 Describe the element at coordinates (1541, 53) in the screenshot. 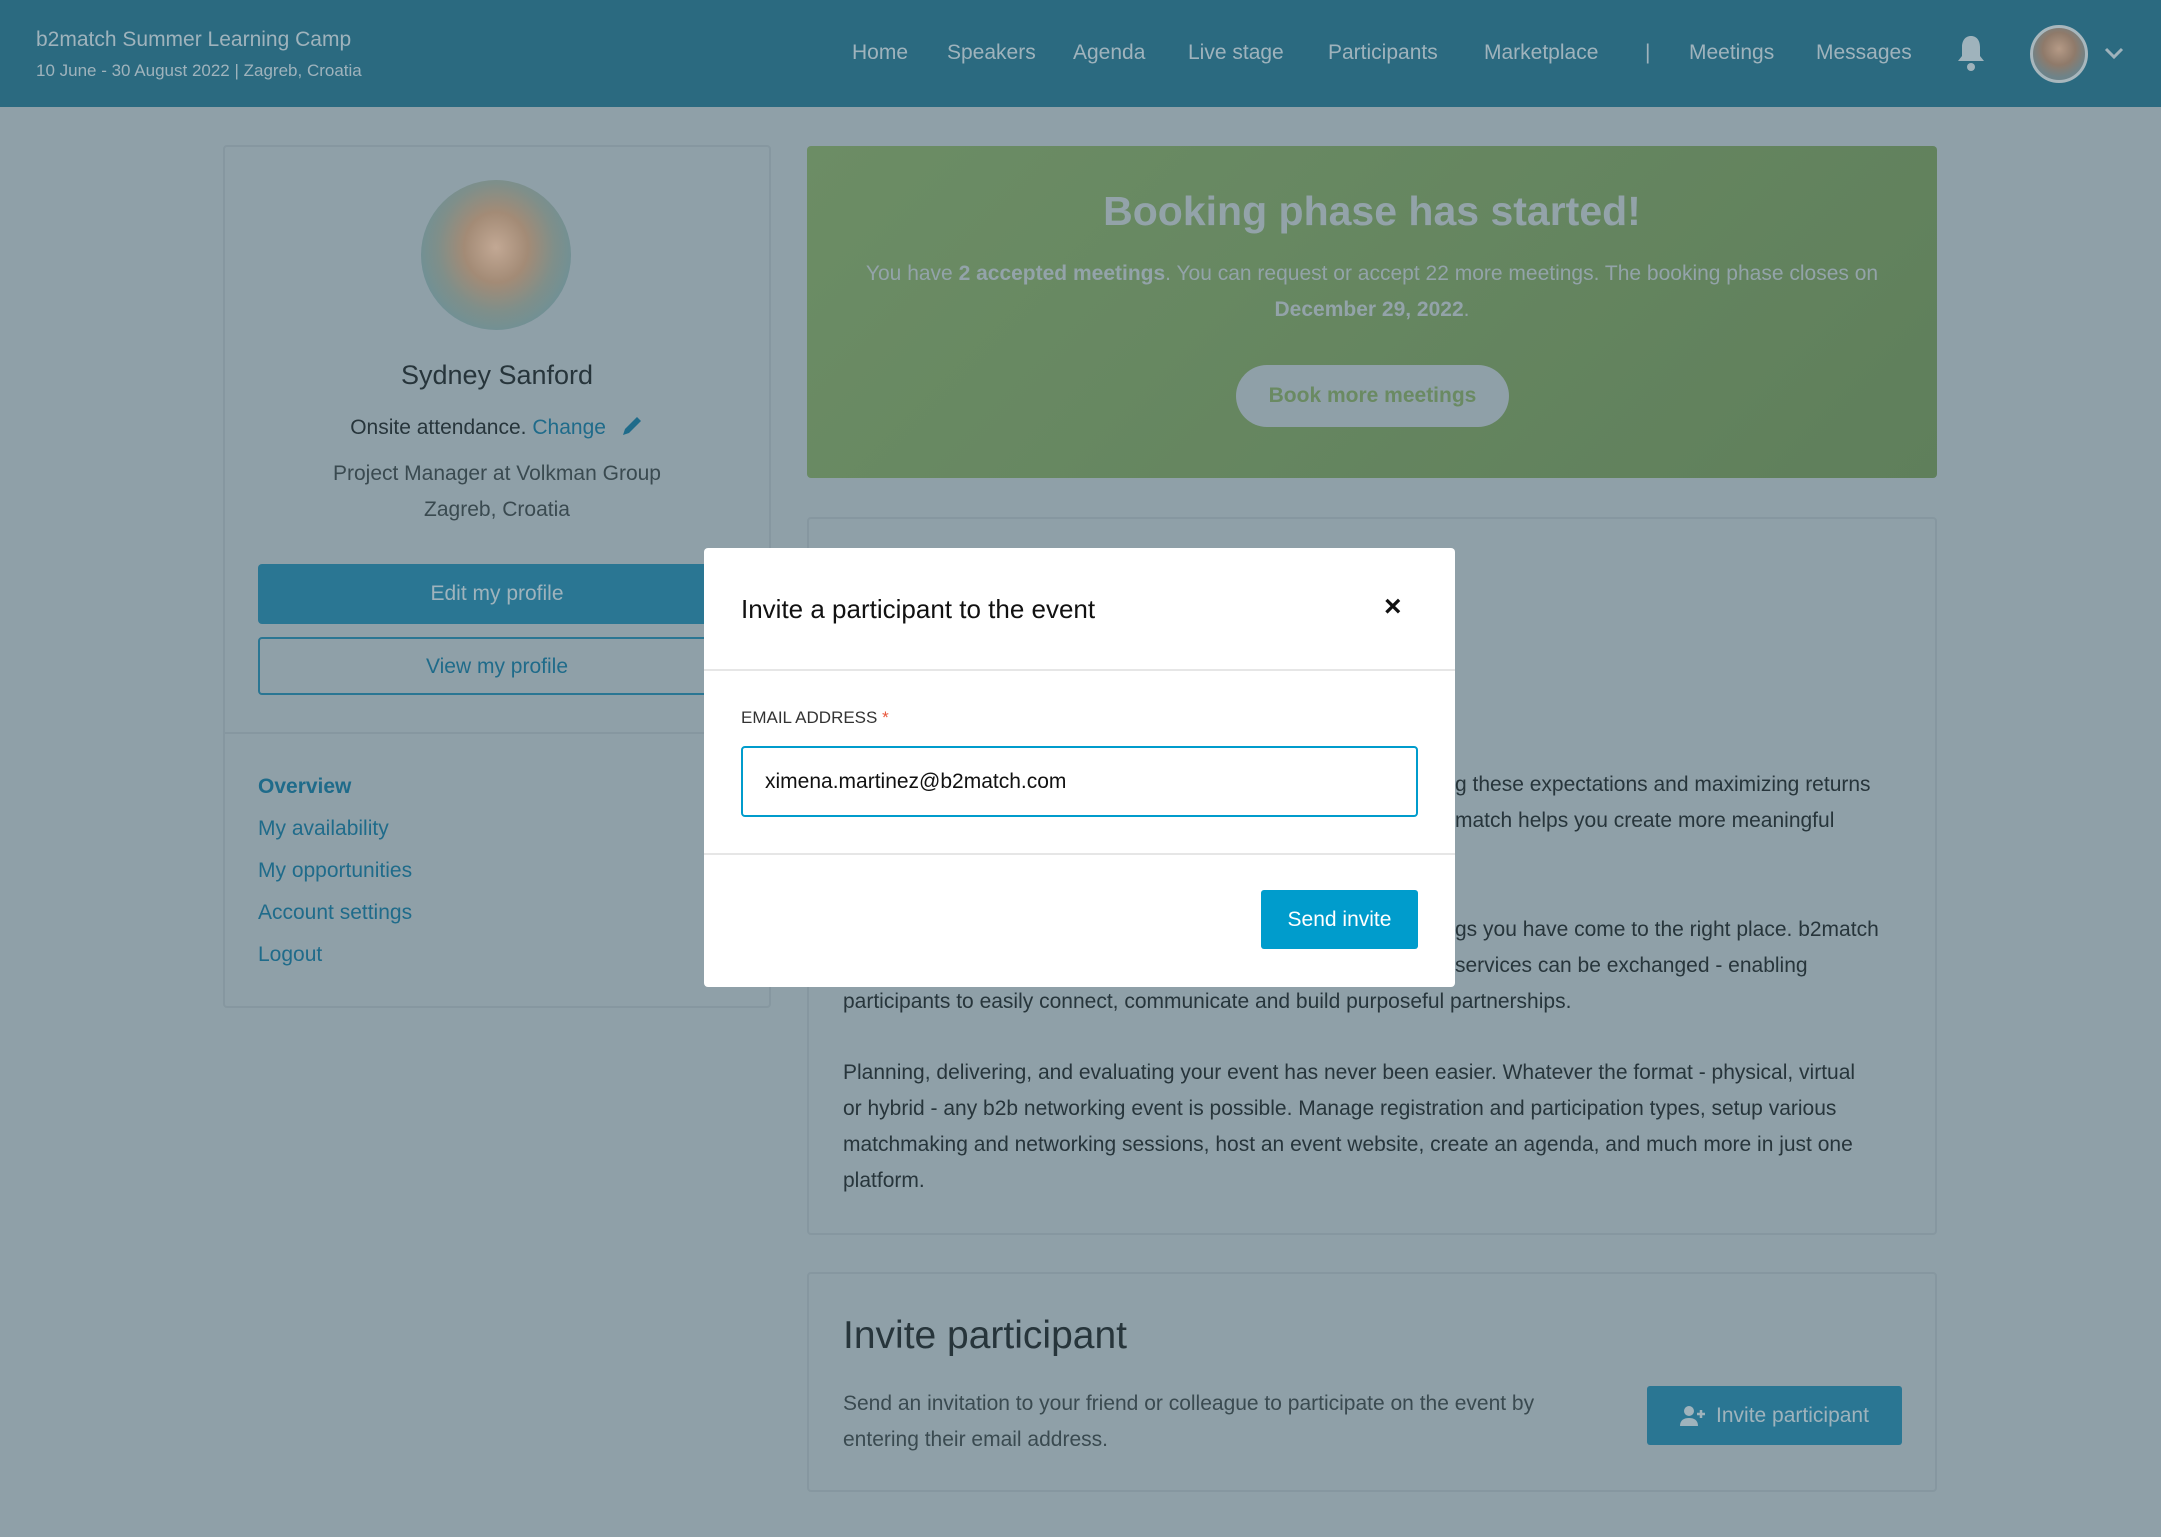

I see `nav-marketplace: Marketplace` at that location.